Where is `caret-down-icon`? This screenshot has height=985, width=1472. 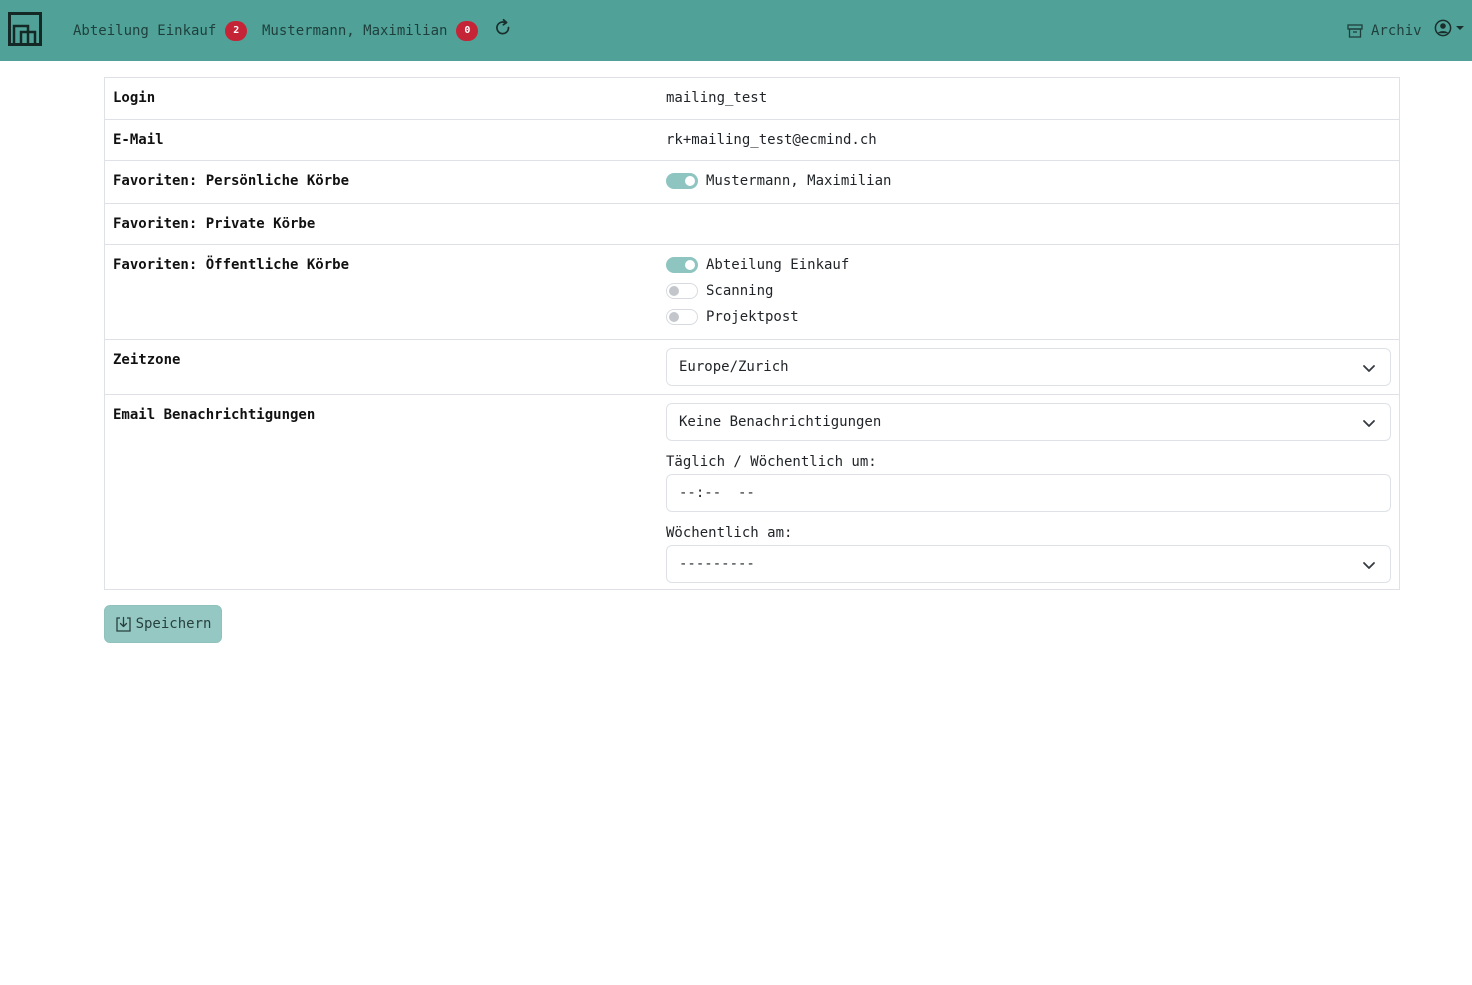
caret-down-icon is located at coordinates (1460, 28).